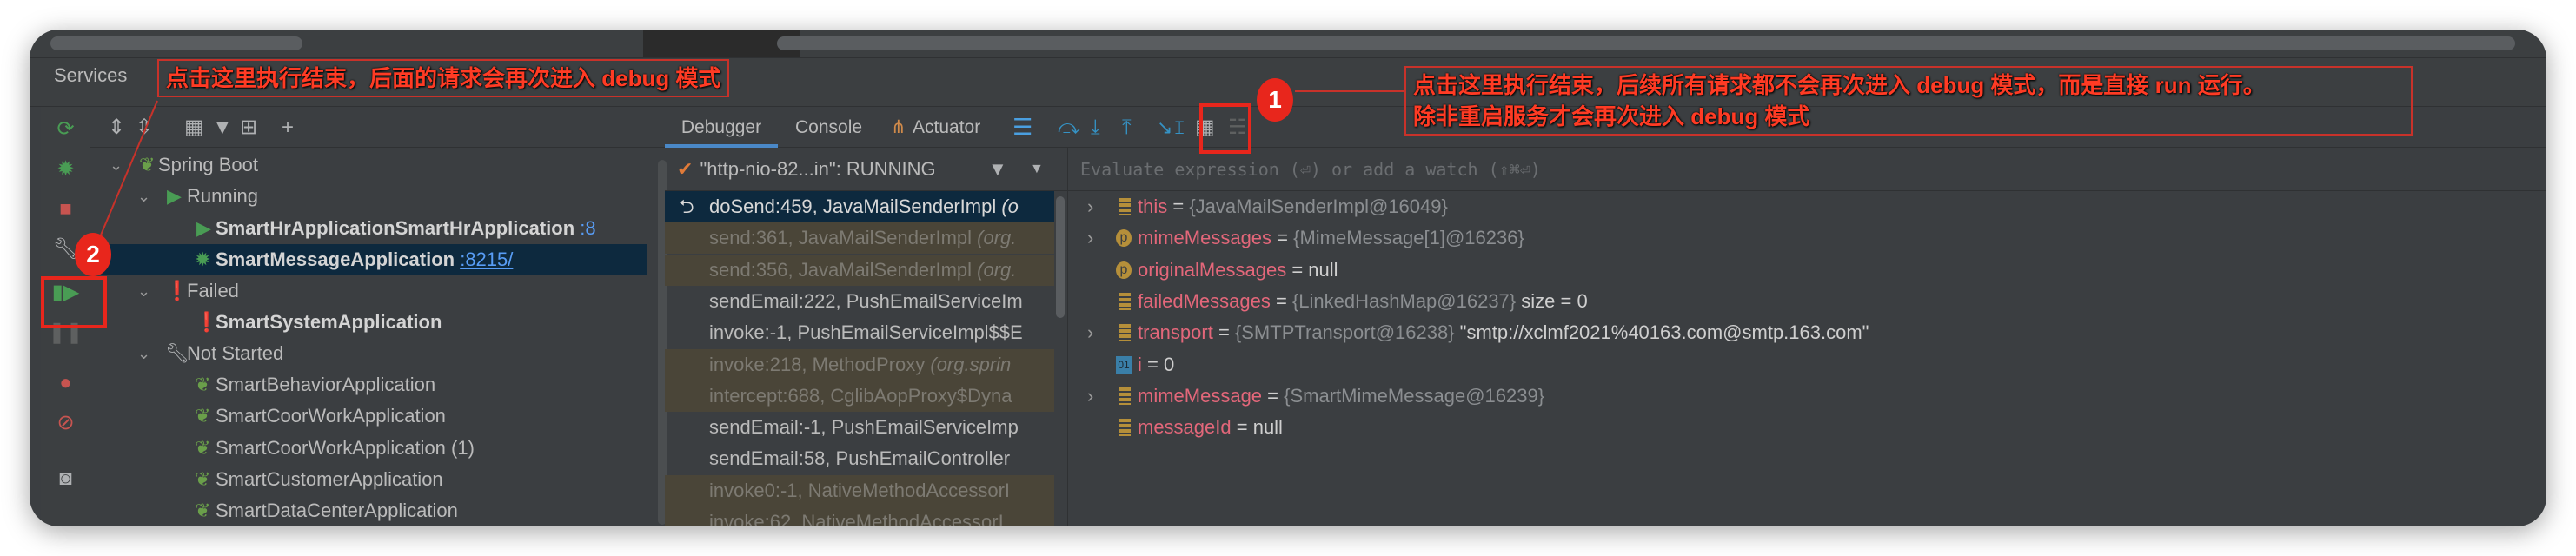  What do you see at coordinates (74, 302) in the screenshot?
I see `highlight-resume-program` at bounding box center [74, 302].